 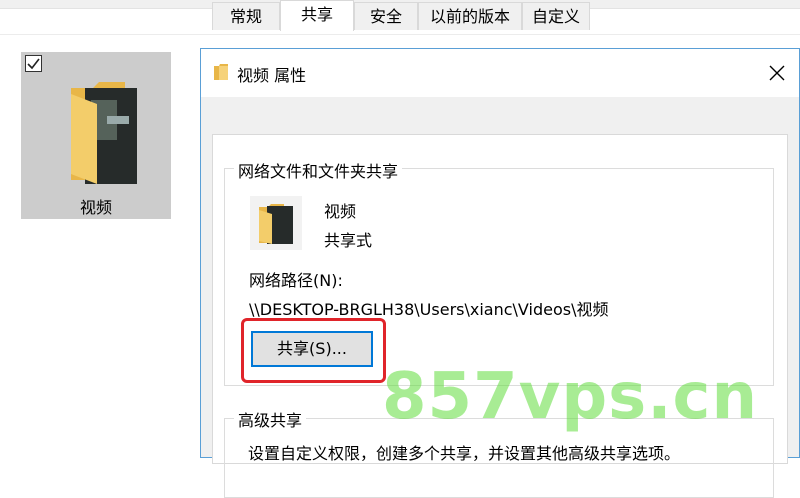 I want to click on desktop-folder-item: 视频, so click(x=96, y=135).